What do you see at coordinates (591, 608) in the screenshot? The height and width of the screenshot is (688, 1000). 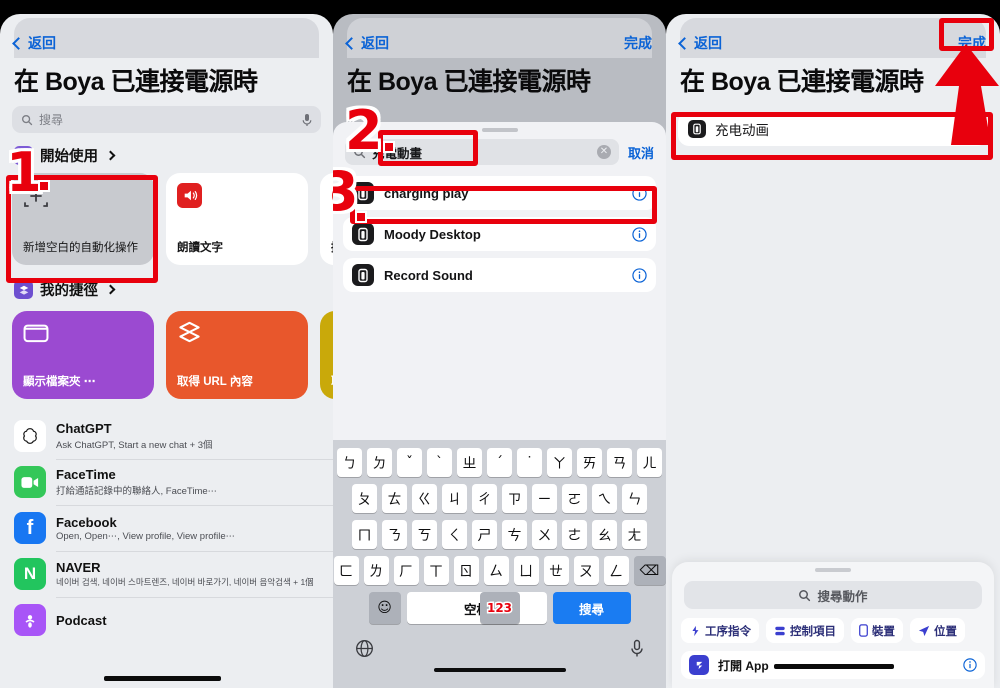 I see `key-search: 搜尋` at bounding box center [591, 608].